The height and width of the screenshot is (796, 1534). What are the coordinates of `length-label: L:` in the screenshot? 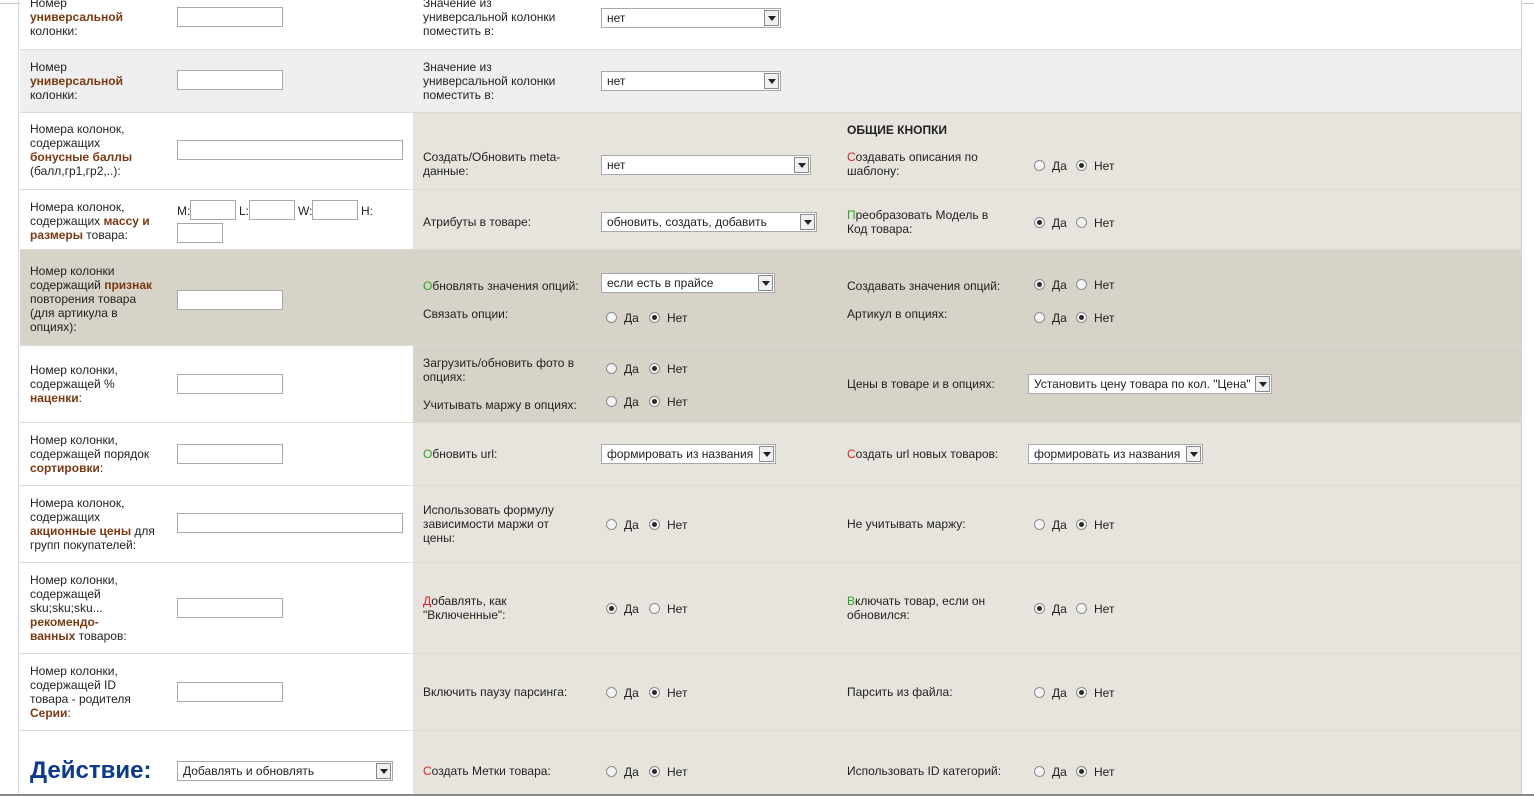 It's located at (244, 211).